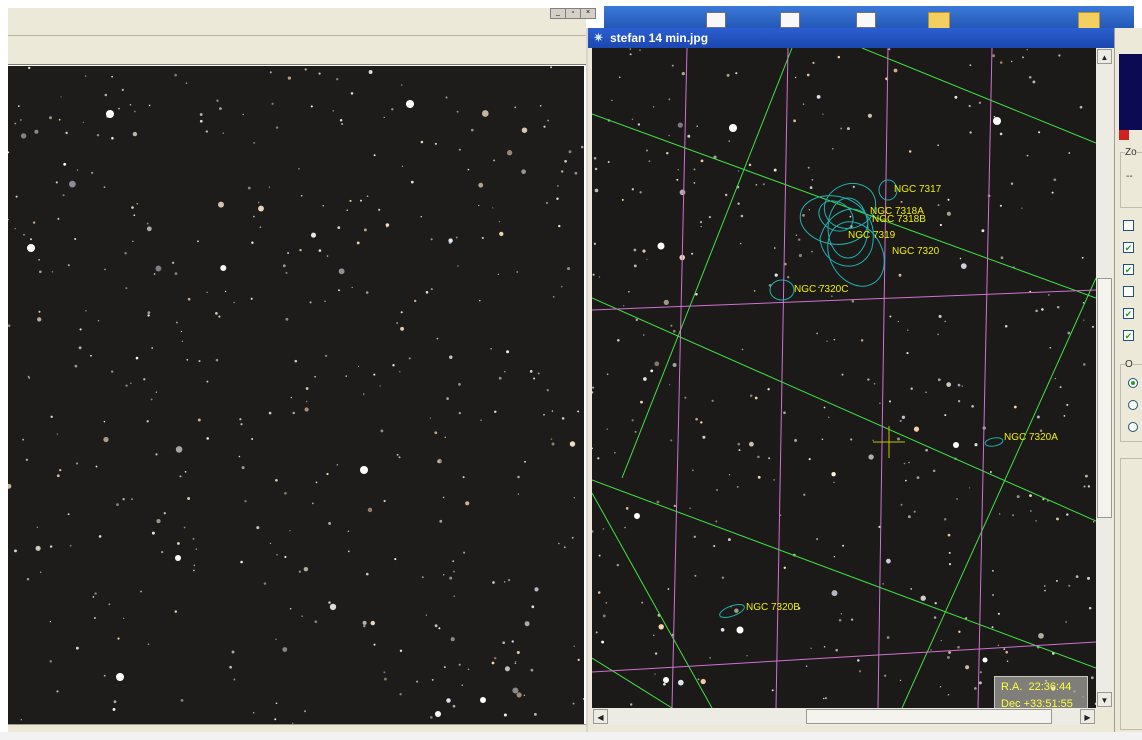 The height and width of the screenshot is (740, 1142). What do you see at coordinates (1128, 335) in the screenshot?
I see `option-checkbox-6: ✔` at bounding box center [1128, 335].